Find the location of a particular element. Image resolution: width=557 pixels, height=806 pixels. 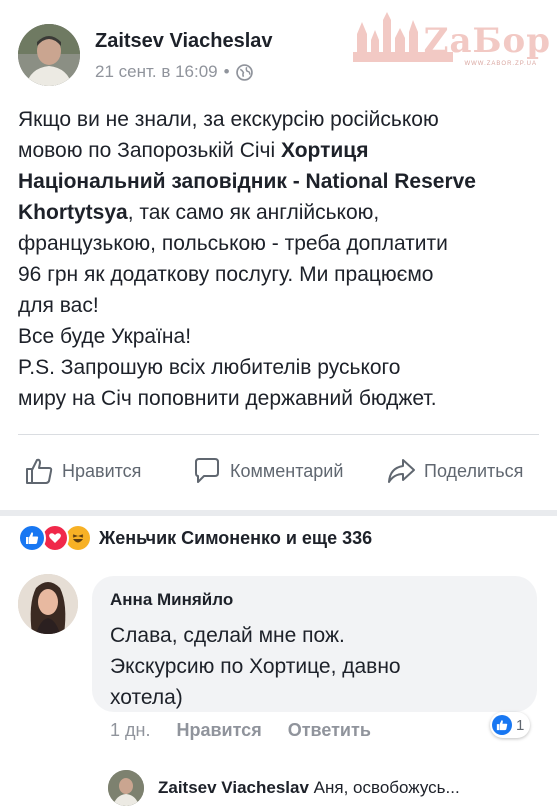

like-label: Нравится is located at coordinates (102, 470).